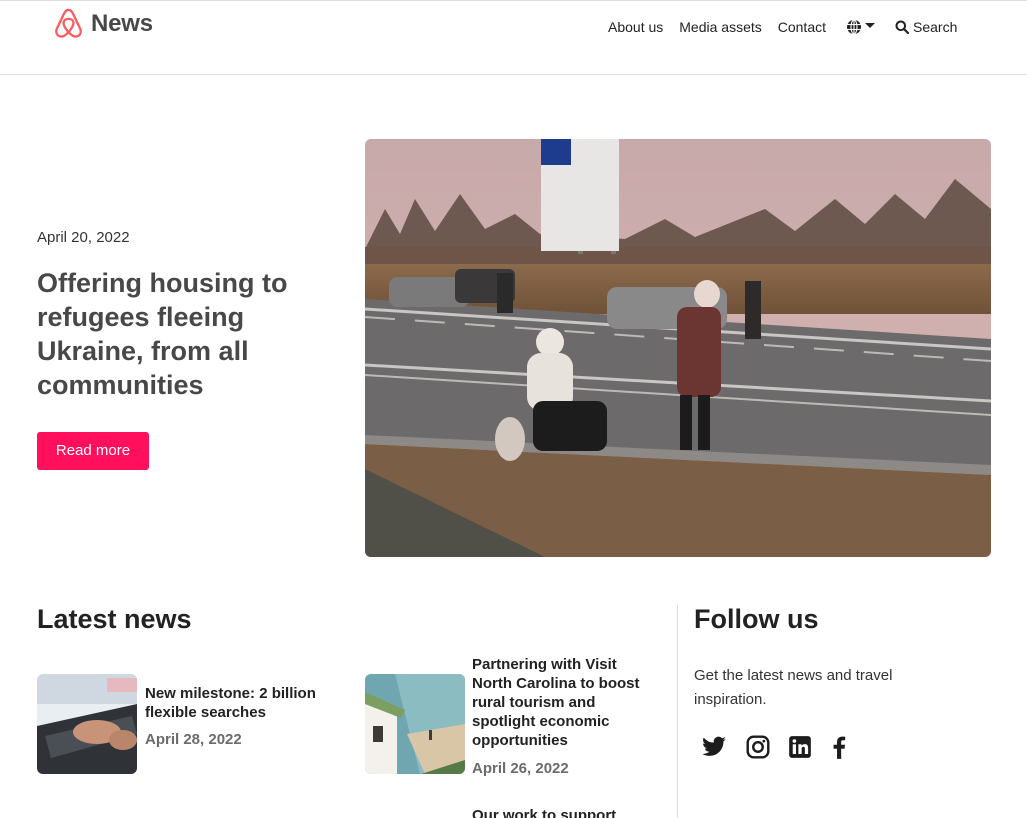  I want to click on news-thumbnail-beach, so click(415, 724).